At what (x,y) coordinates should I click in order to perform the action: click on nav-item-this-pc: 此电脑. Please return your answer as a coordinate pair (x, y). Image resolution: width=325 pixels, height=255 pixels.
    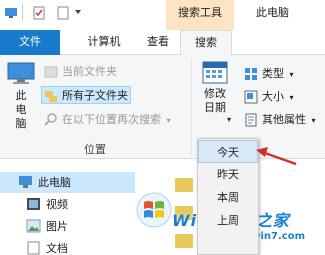
    Looking at the image, I should click on (67, 182).